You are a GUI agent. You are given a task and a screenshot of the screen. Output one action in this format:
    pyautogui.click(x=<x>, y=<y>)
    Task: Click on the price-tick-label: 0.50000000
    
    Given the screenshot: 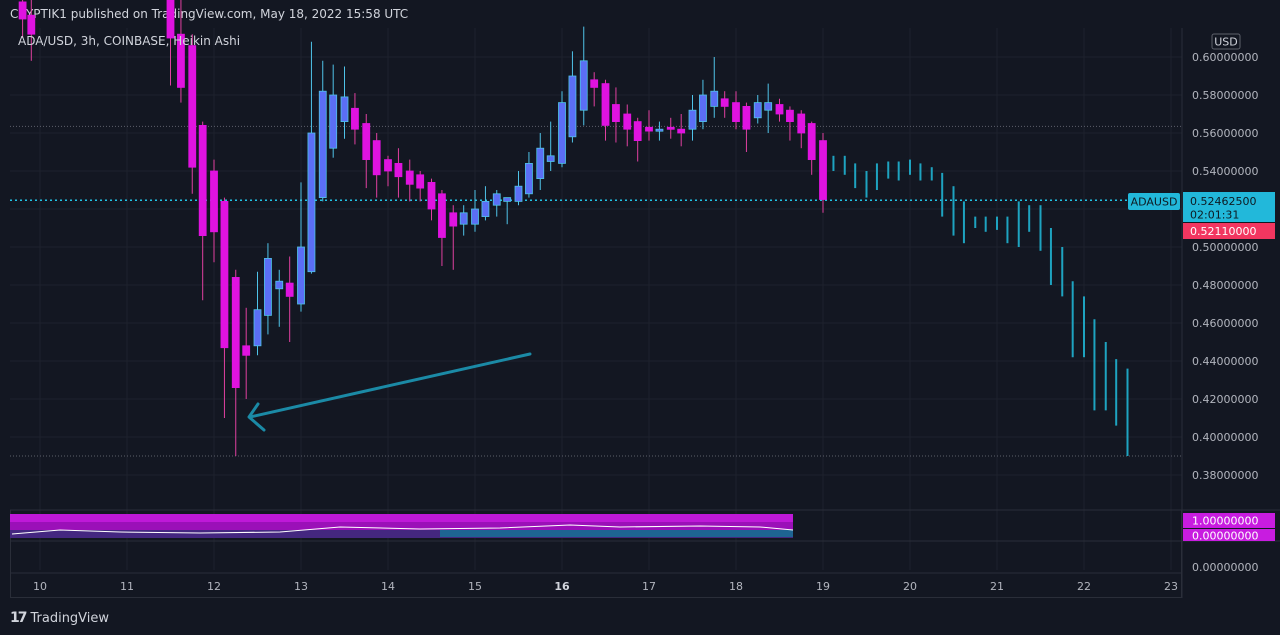 What is the action you would take?
    pyautogui.click(x=1225, y=247)
    